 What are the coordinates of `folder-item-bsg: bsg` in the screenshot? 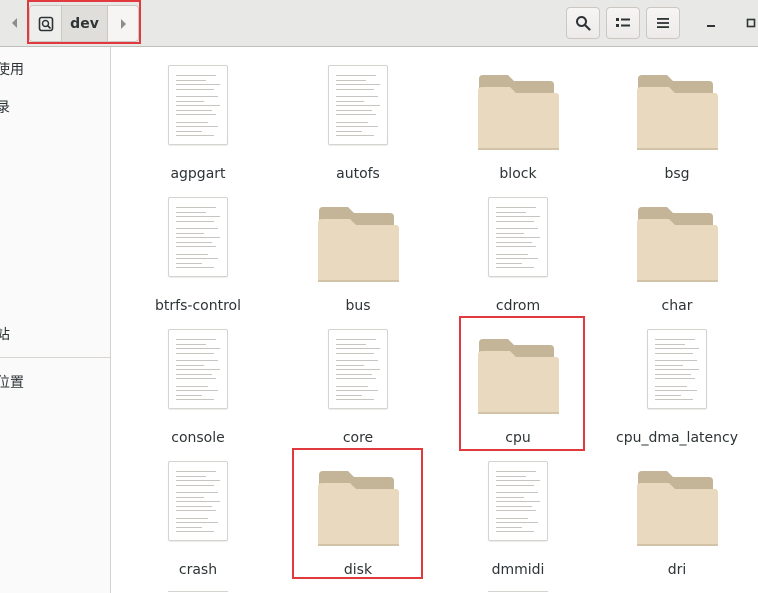 It's located at (677, 120).